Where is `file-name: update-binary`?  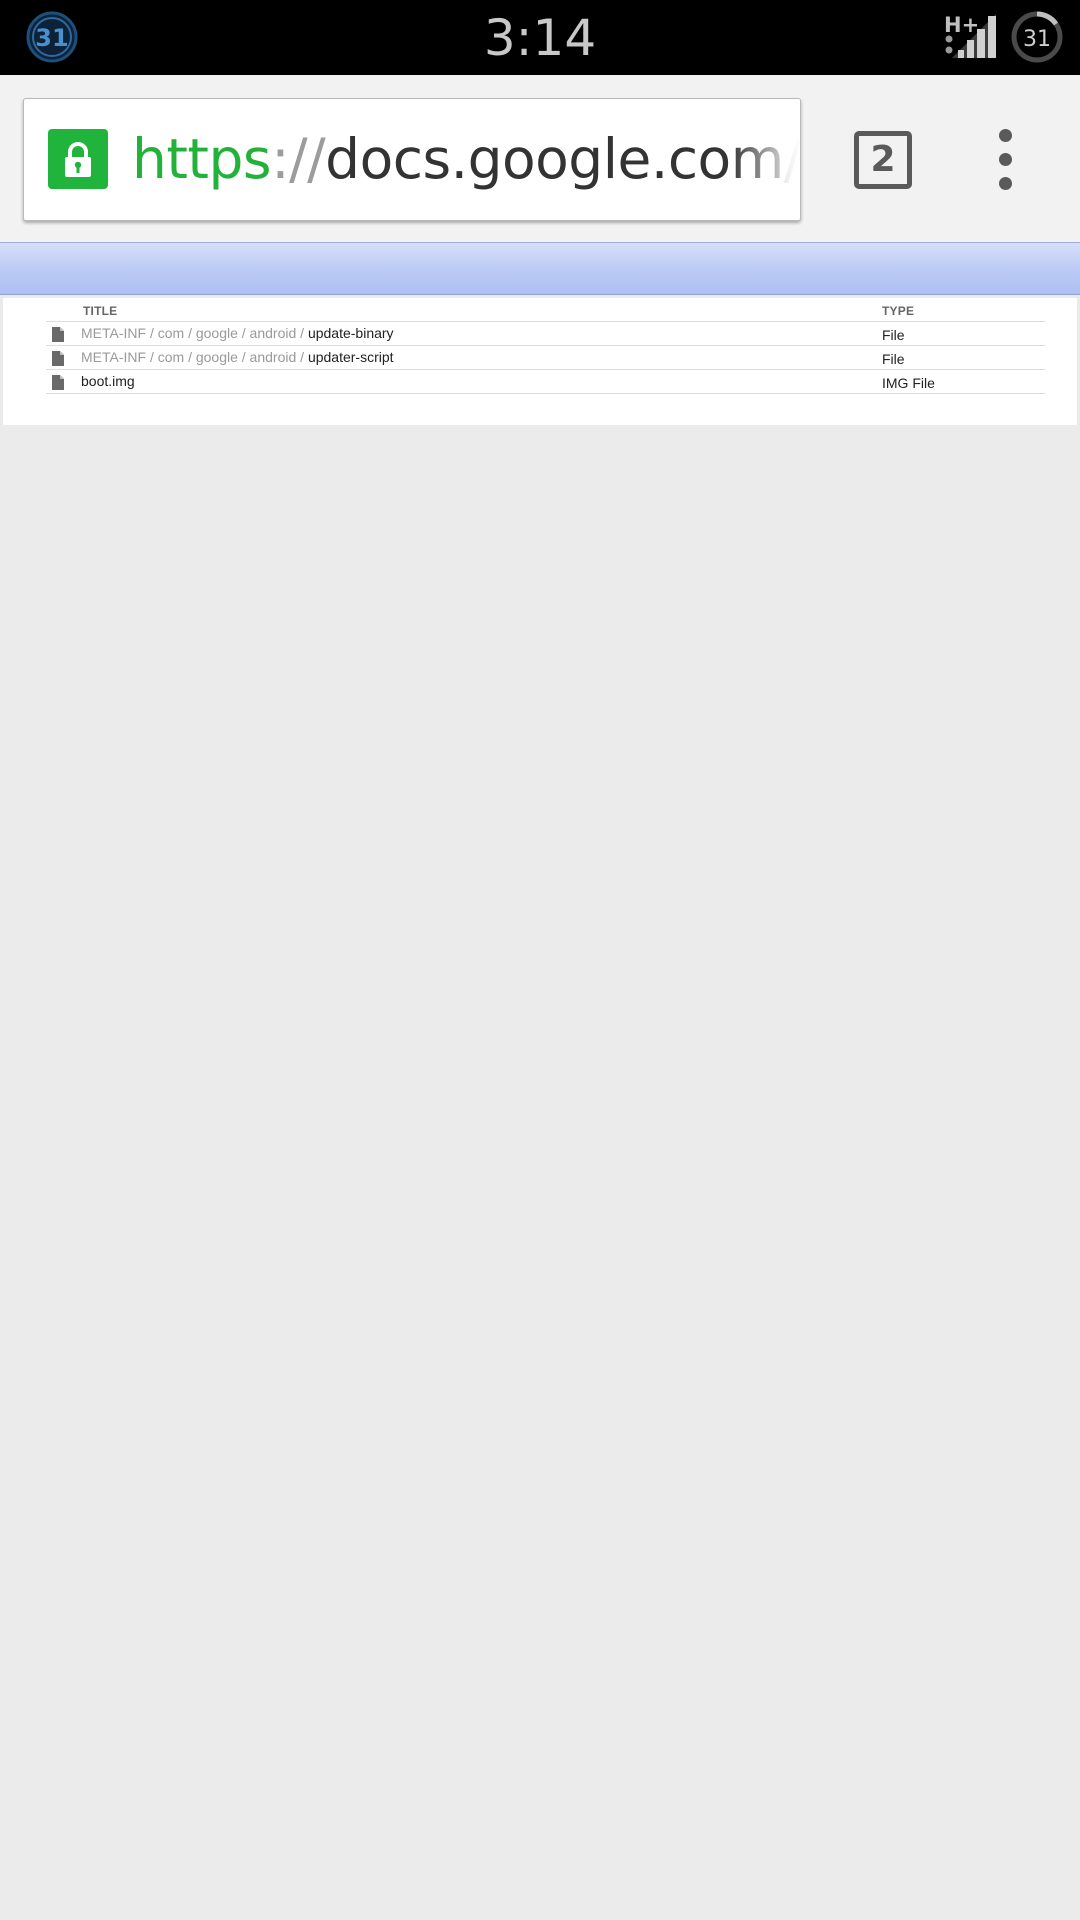 file-name: update-binary is located at coordinates (351, 333).